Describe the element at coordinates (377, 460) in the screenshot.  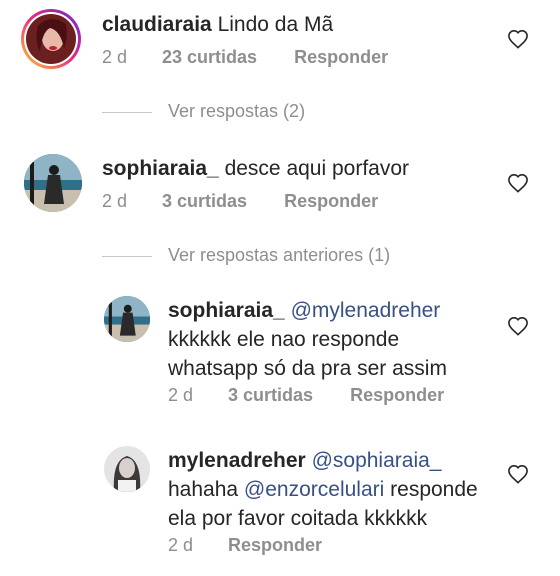
I see `mention-link: @sophiaraia_` at that location.